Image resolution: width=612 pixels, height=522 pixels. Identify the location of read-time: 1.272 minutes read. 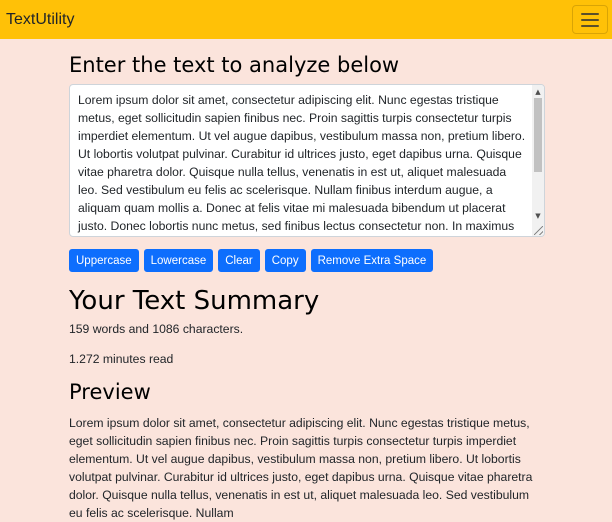
(121, 359).